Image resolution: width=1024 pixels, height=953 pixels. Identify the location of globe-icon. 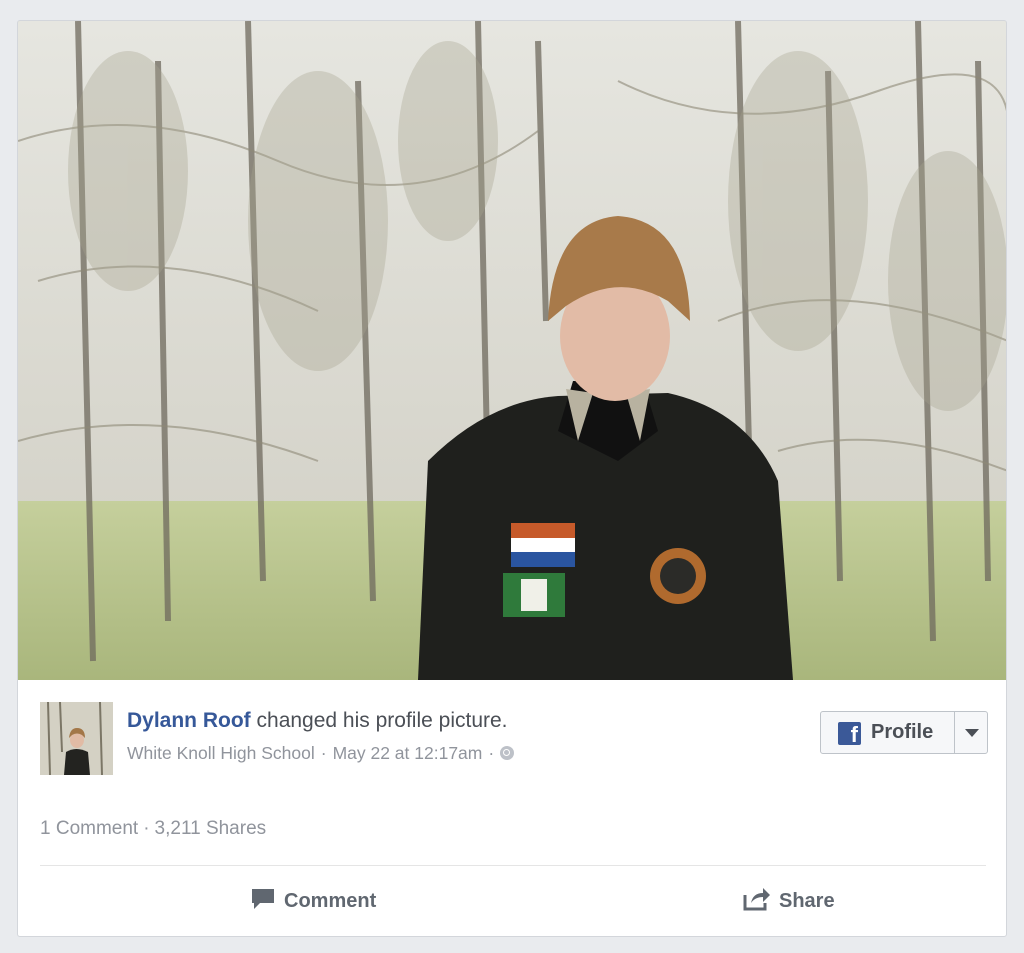
(507, 753).